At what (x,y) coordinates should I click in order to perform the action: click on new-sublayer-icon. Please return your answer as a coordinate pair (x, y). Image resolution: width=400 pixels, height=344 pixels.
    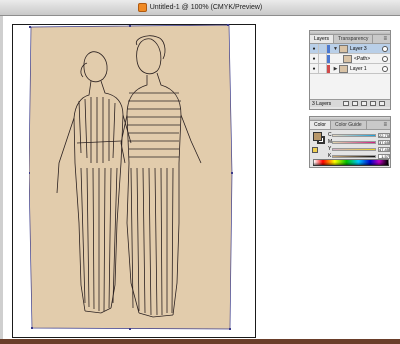
    Looking at the image, I should click on (364, 103).